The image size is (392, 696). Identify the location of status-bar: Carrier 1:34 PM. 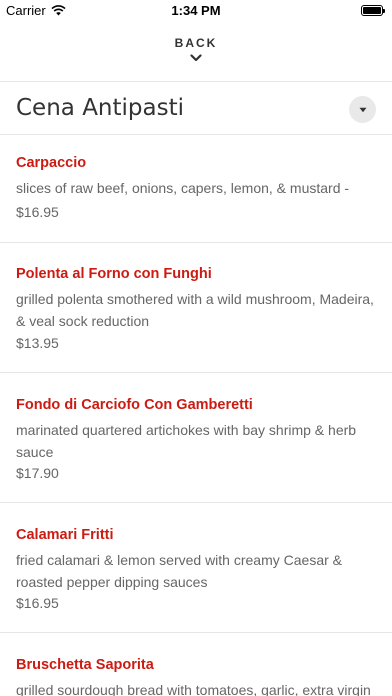
(196, 11).